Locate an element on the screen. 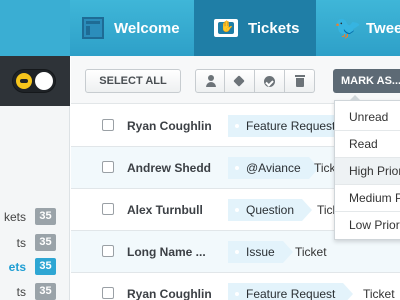 This screenshot has width=400, height=300. action-button-group is located at coordinates (255, 81).